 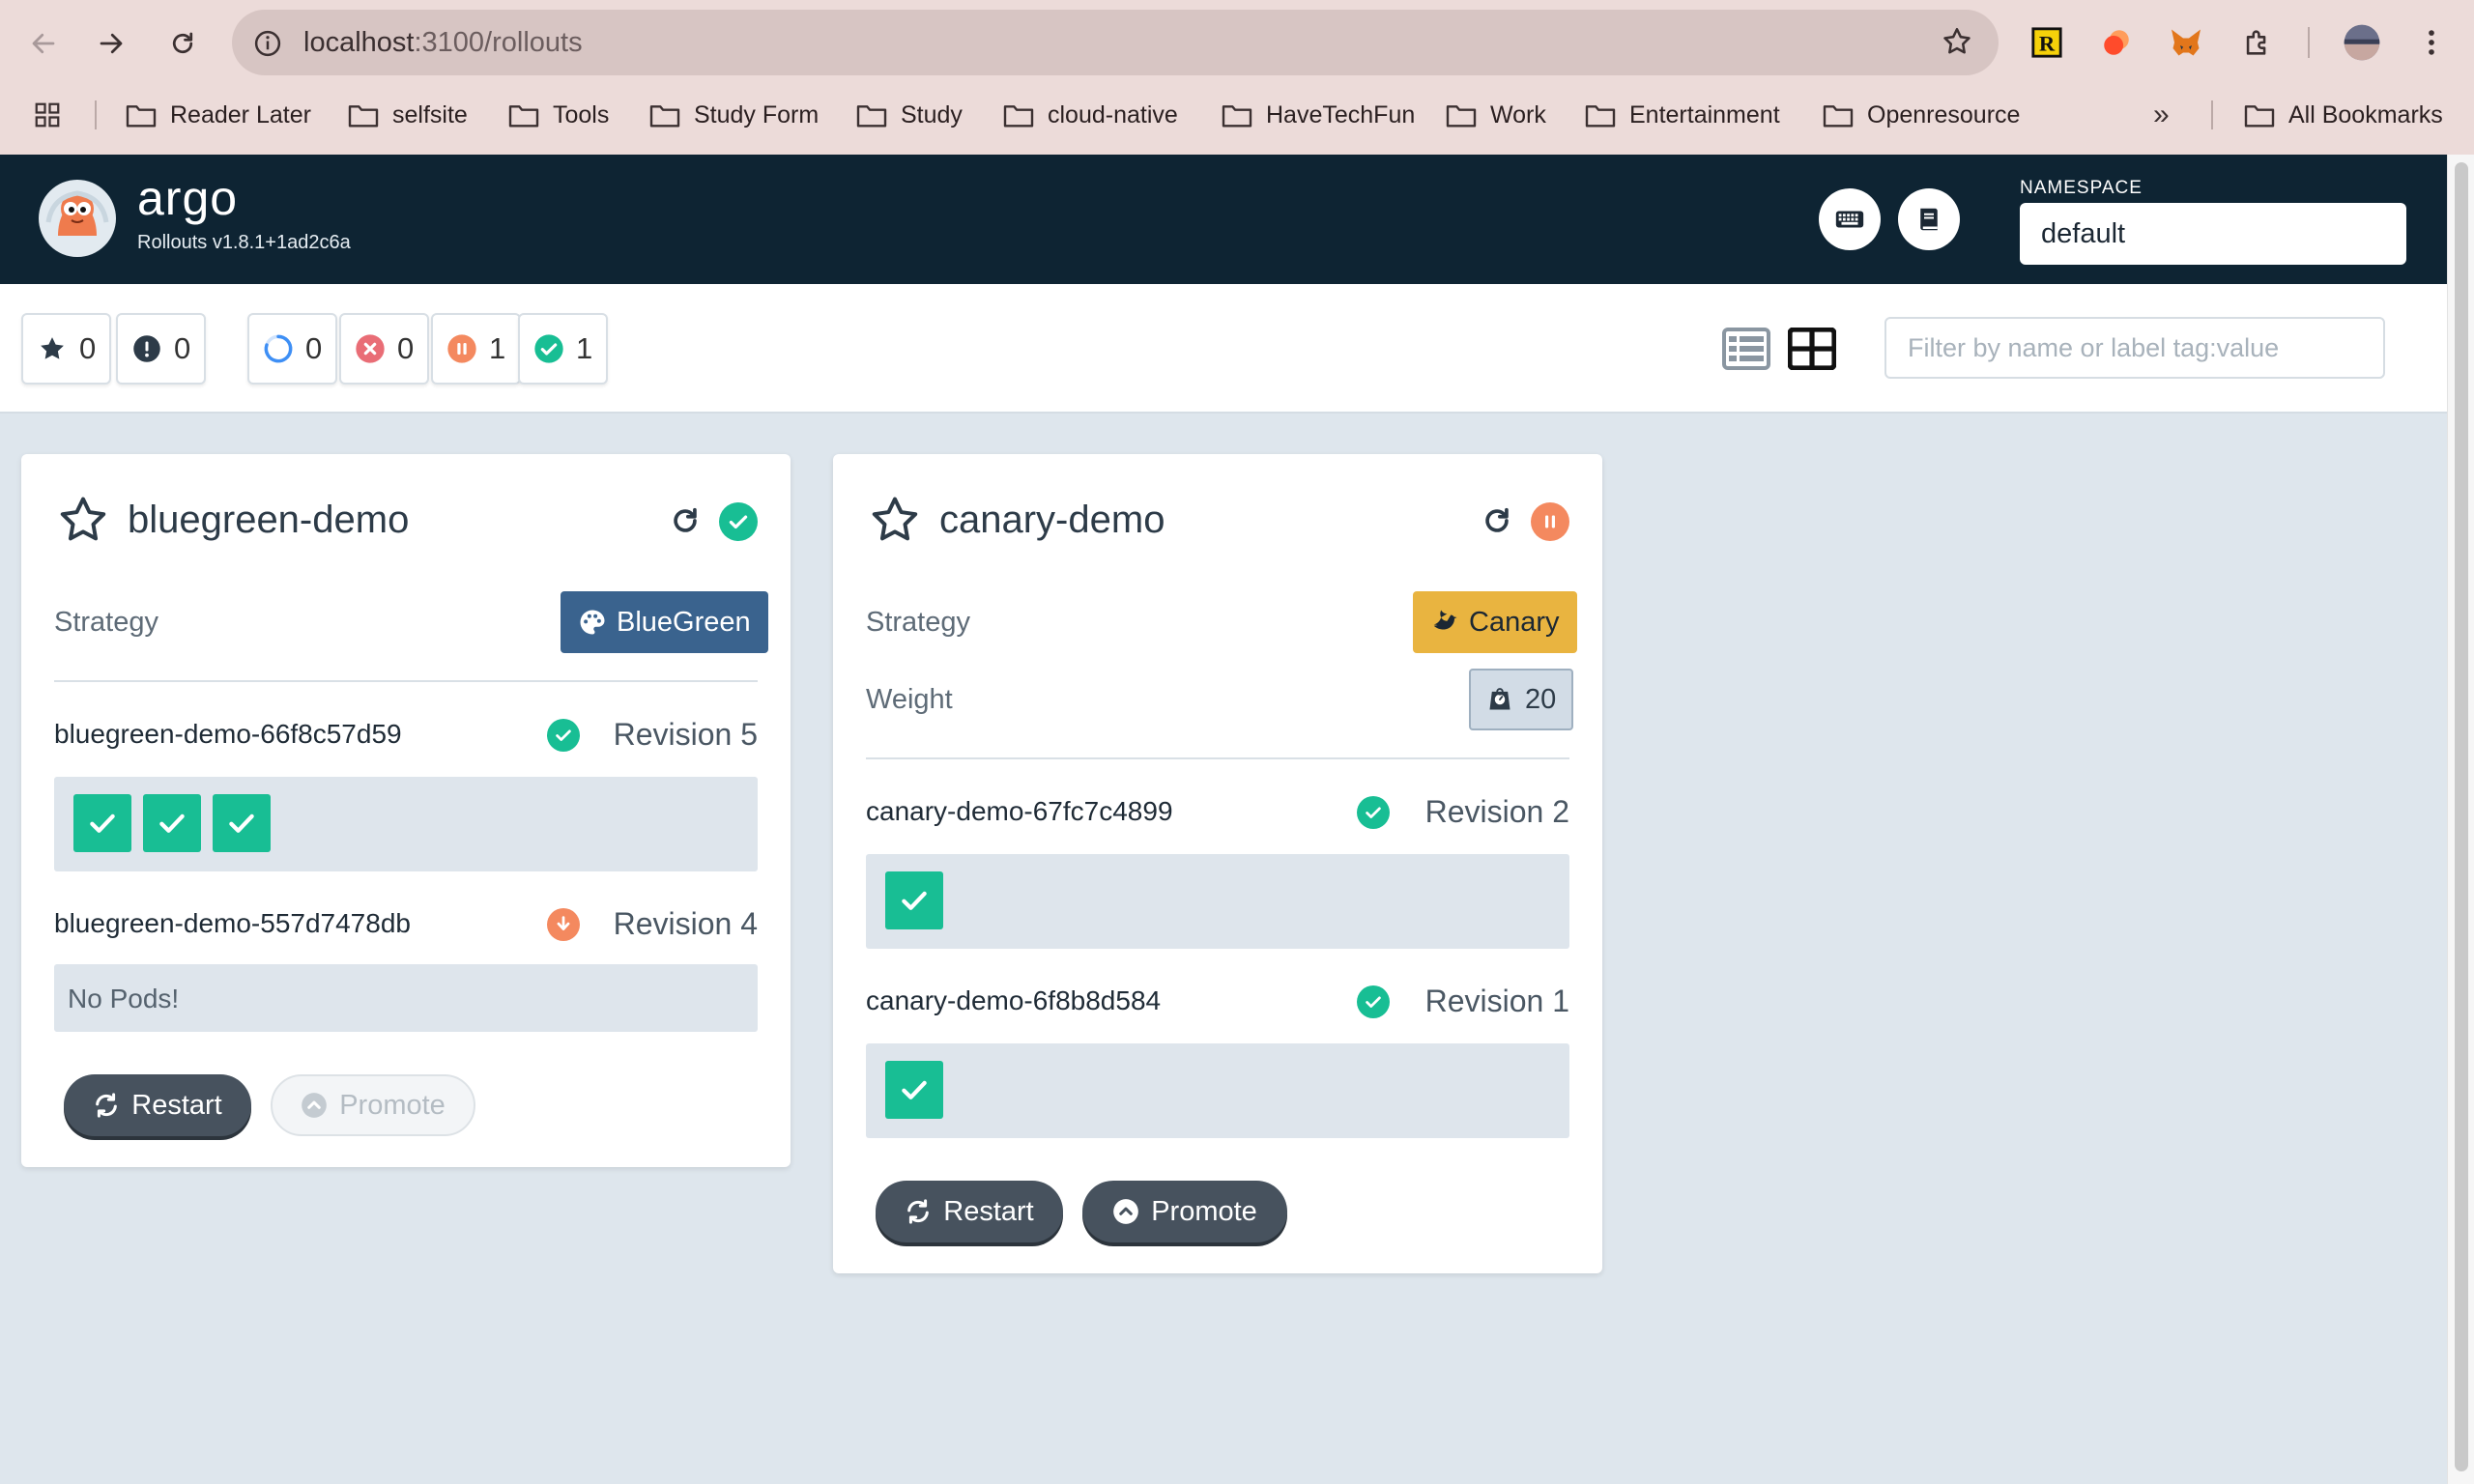 What do you see at coordinates (162, 349) in the screenshot?
I see `warnings-filter: 0` at bounding box center [162, 349].